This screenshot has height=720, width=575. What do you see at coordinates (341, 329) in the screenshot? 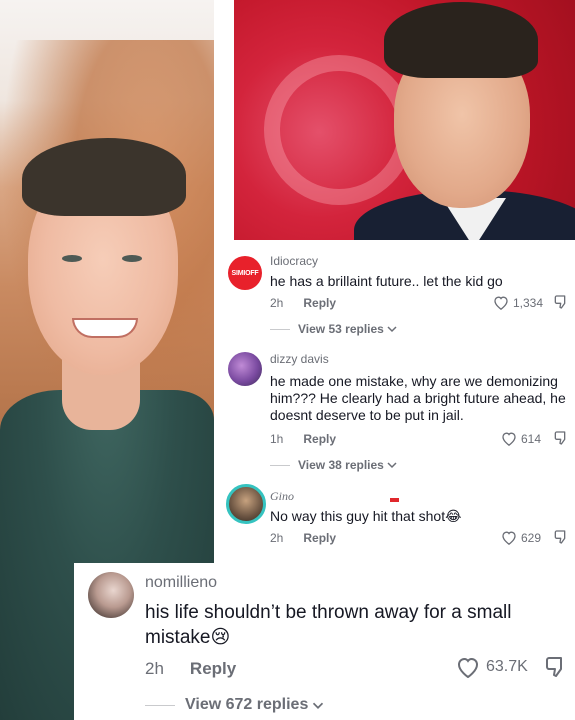
I see `view-replies-label: View 53 replies` at bounding box center [341, 329].